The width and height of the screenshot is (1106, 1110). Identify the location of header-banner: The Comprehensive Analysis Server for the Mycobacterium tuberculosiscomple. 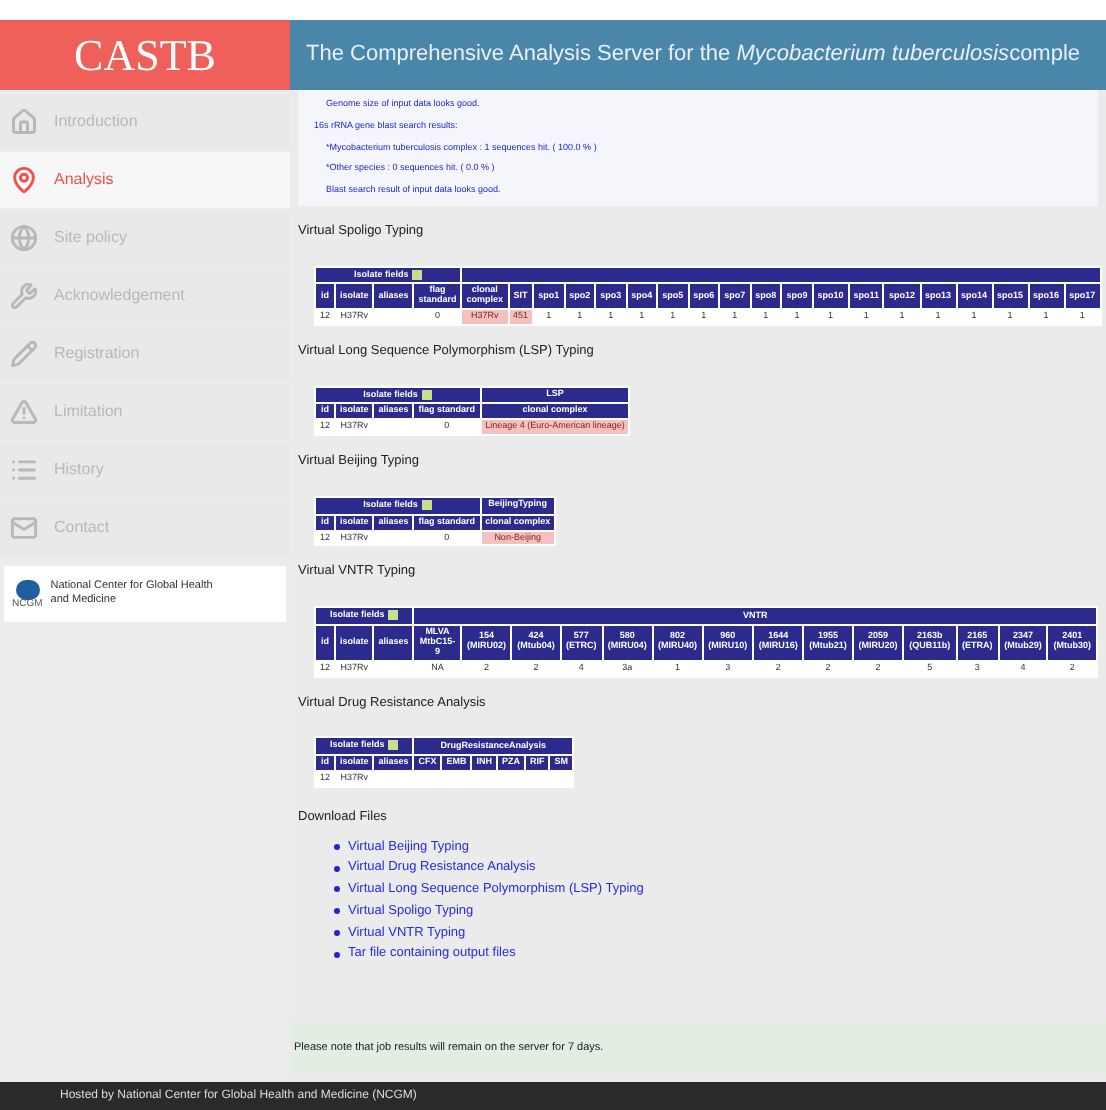
(698, 55).